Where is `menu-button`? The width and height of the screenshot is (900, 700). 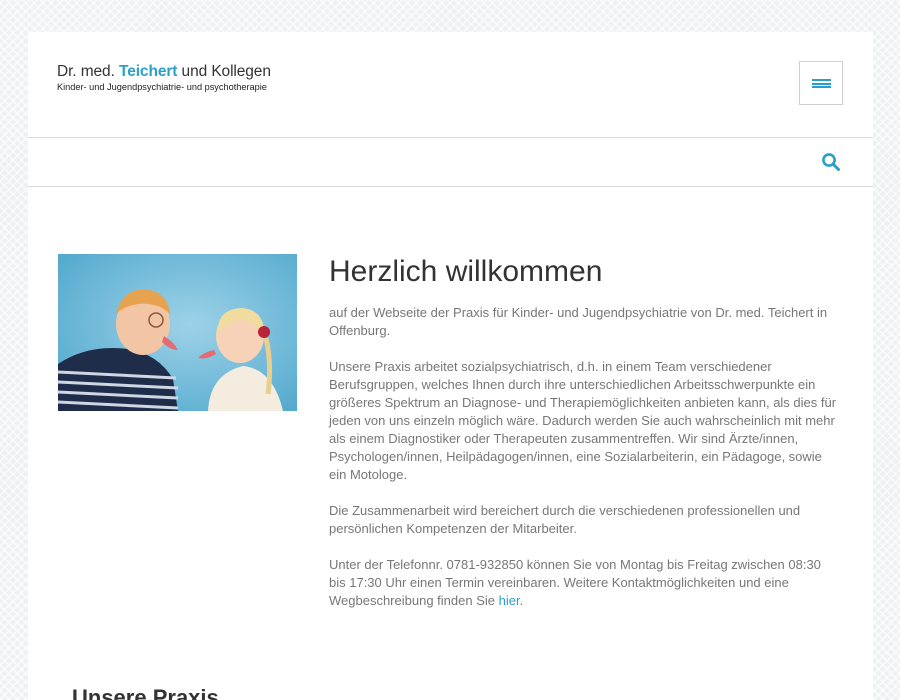 menu-button is located at coordinates (821, 83).